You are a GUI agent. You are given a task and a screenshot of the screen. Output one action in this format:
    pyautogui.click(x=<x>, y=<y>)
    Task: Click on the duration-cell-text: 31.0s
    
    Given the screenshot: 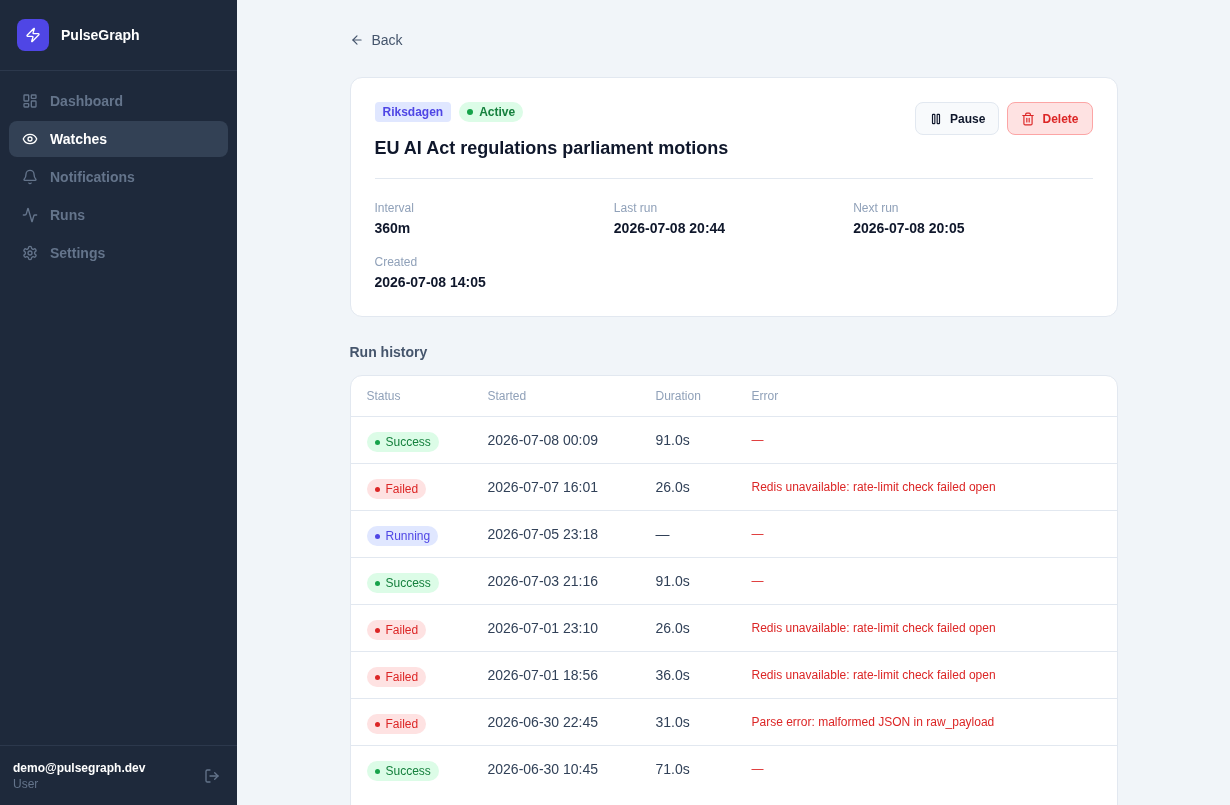 What is the action you would take?
    pyautogui.click(x=672, y=722)
    